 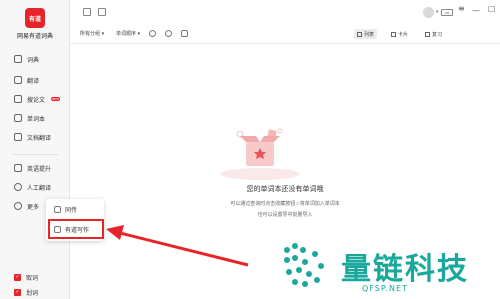 I want to click on group-select: 所有分组 ▾, so click(x=92, y=33).